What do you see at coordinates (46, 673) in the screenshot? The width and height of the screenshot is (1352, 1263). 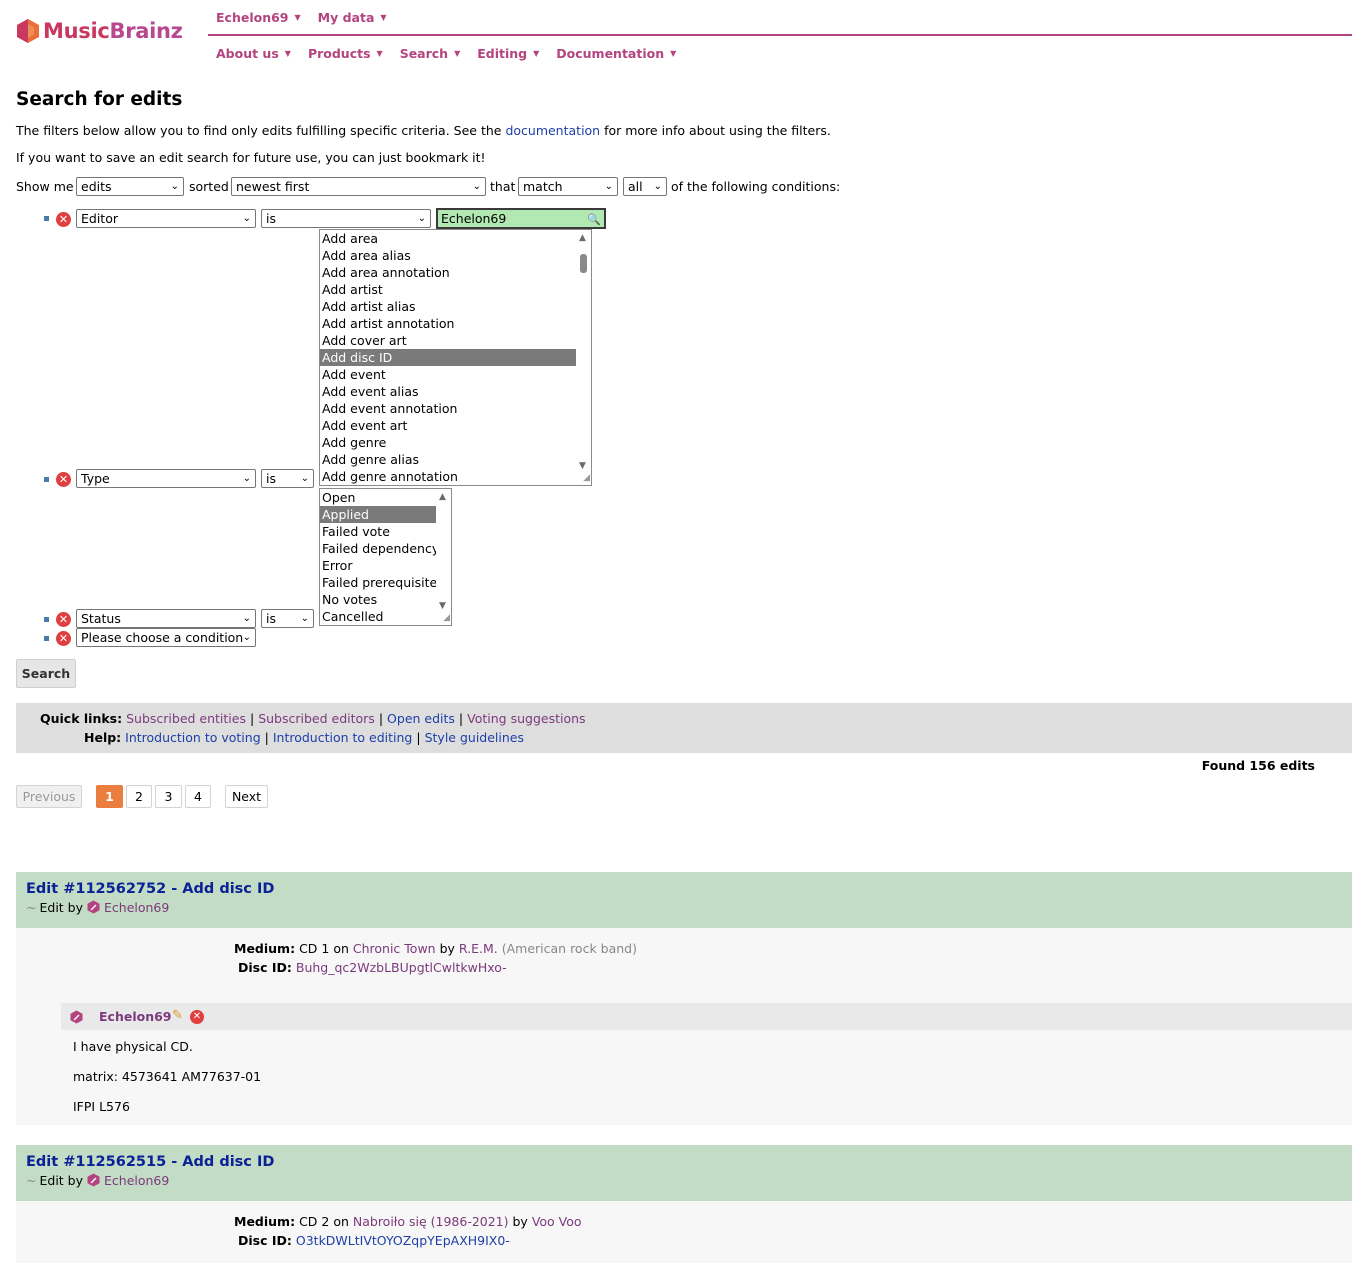 I see `search-button: Search` at bounding box center [46, 673].